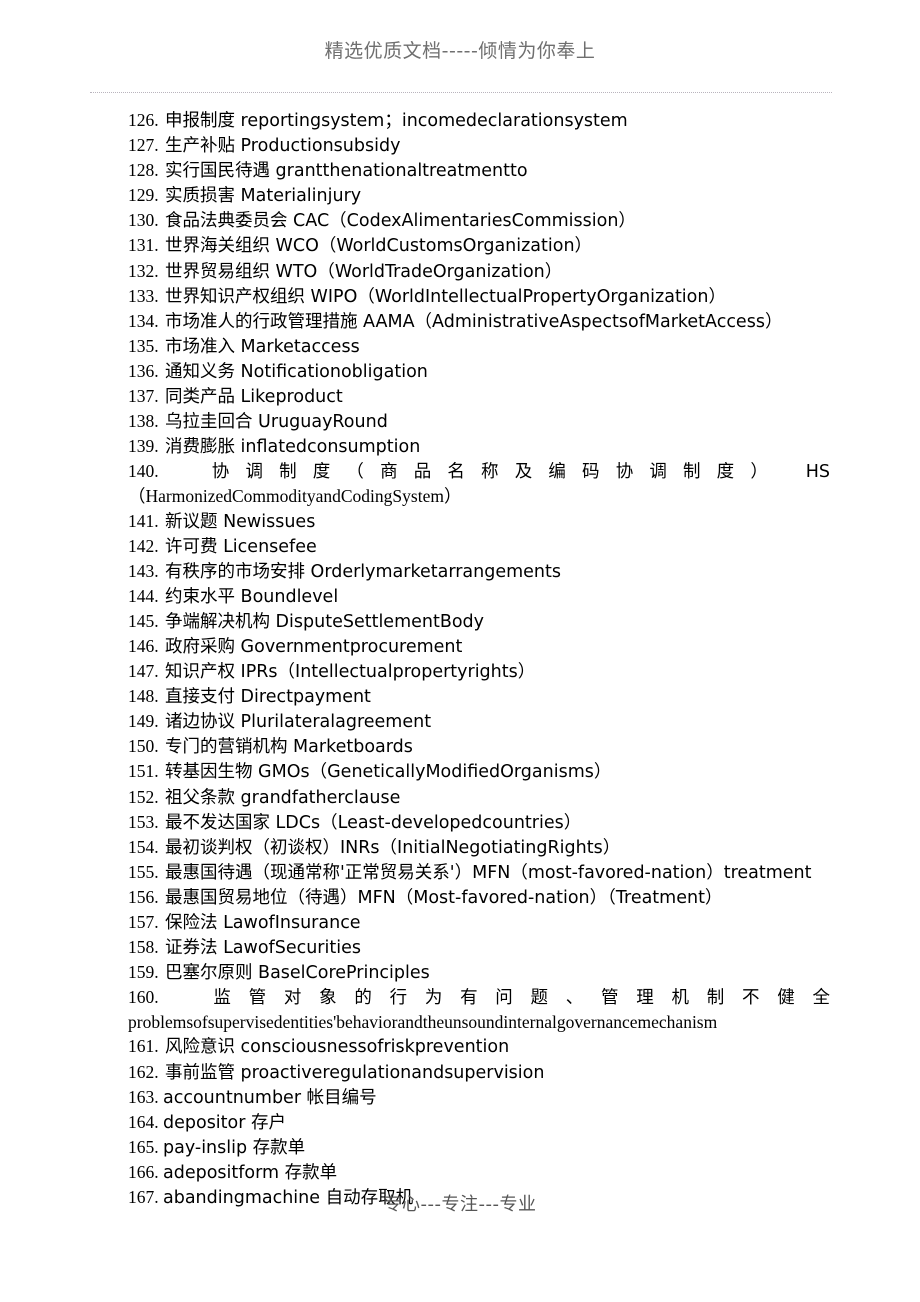 The height and width of the screenshot is (1302, 920). Describe the element at coordinates (460, 145) in the screenshot. I see `glossary-entry: 127. 生产补贴 Productionsubsidy` at that location.